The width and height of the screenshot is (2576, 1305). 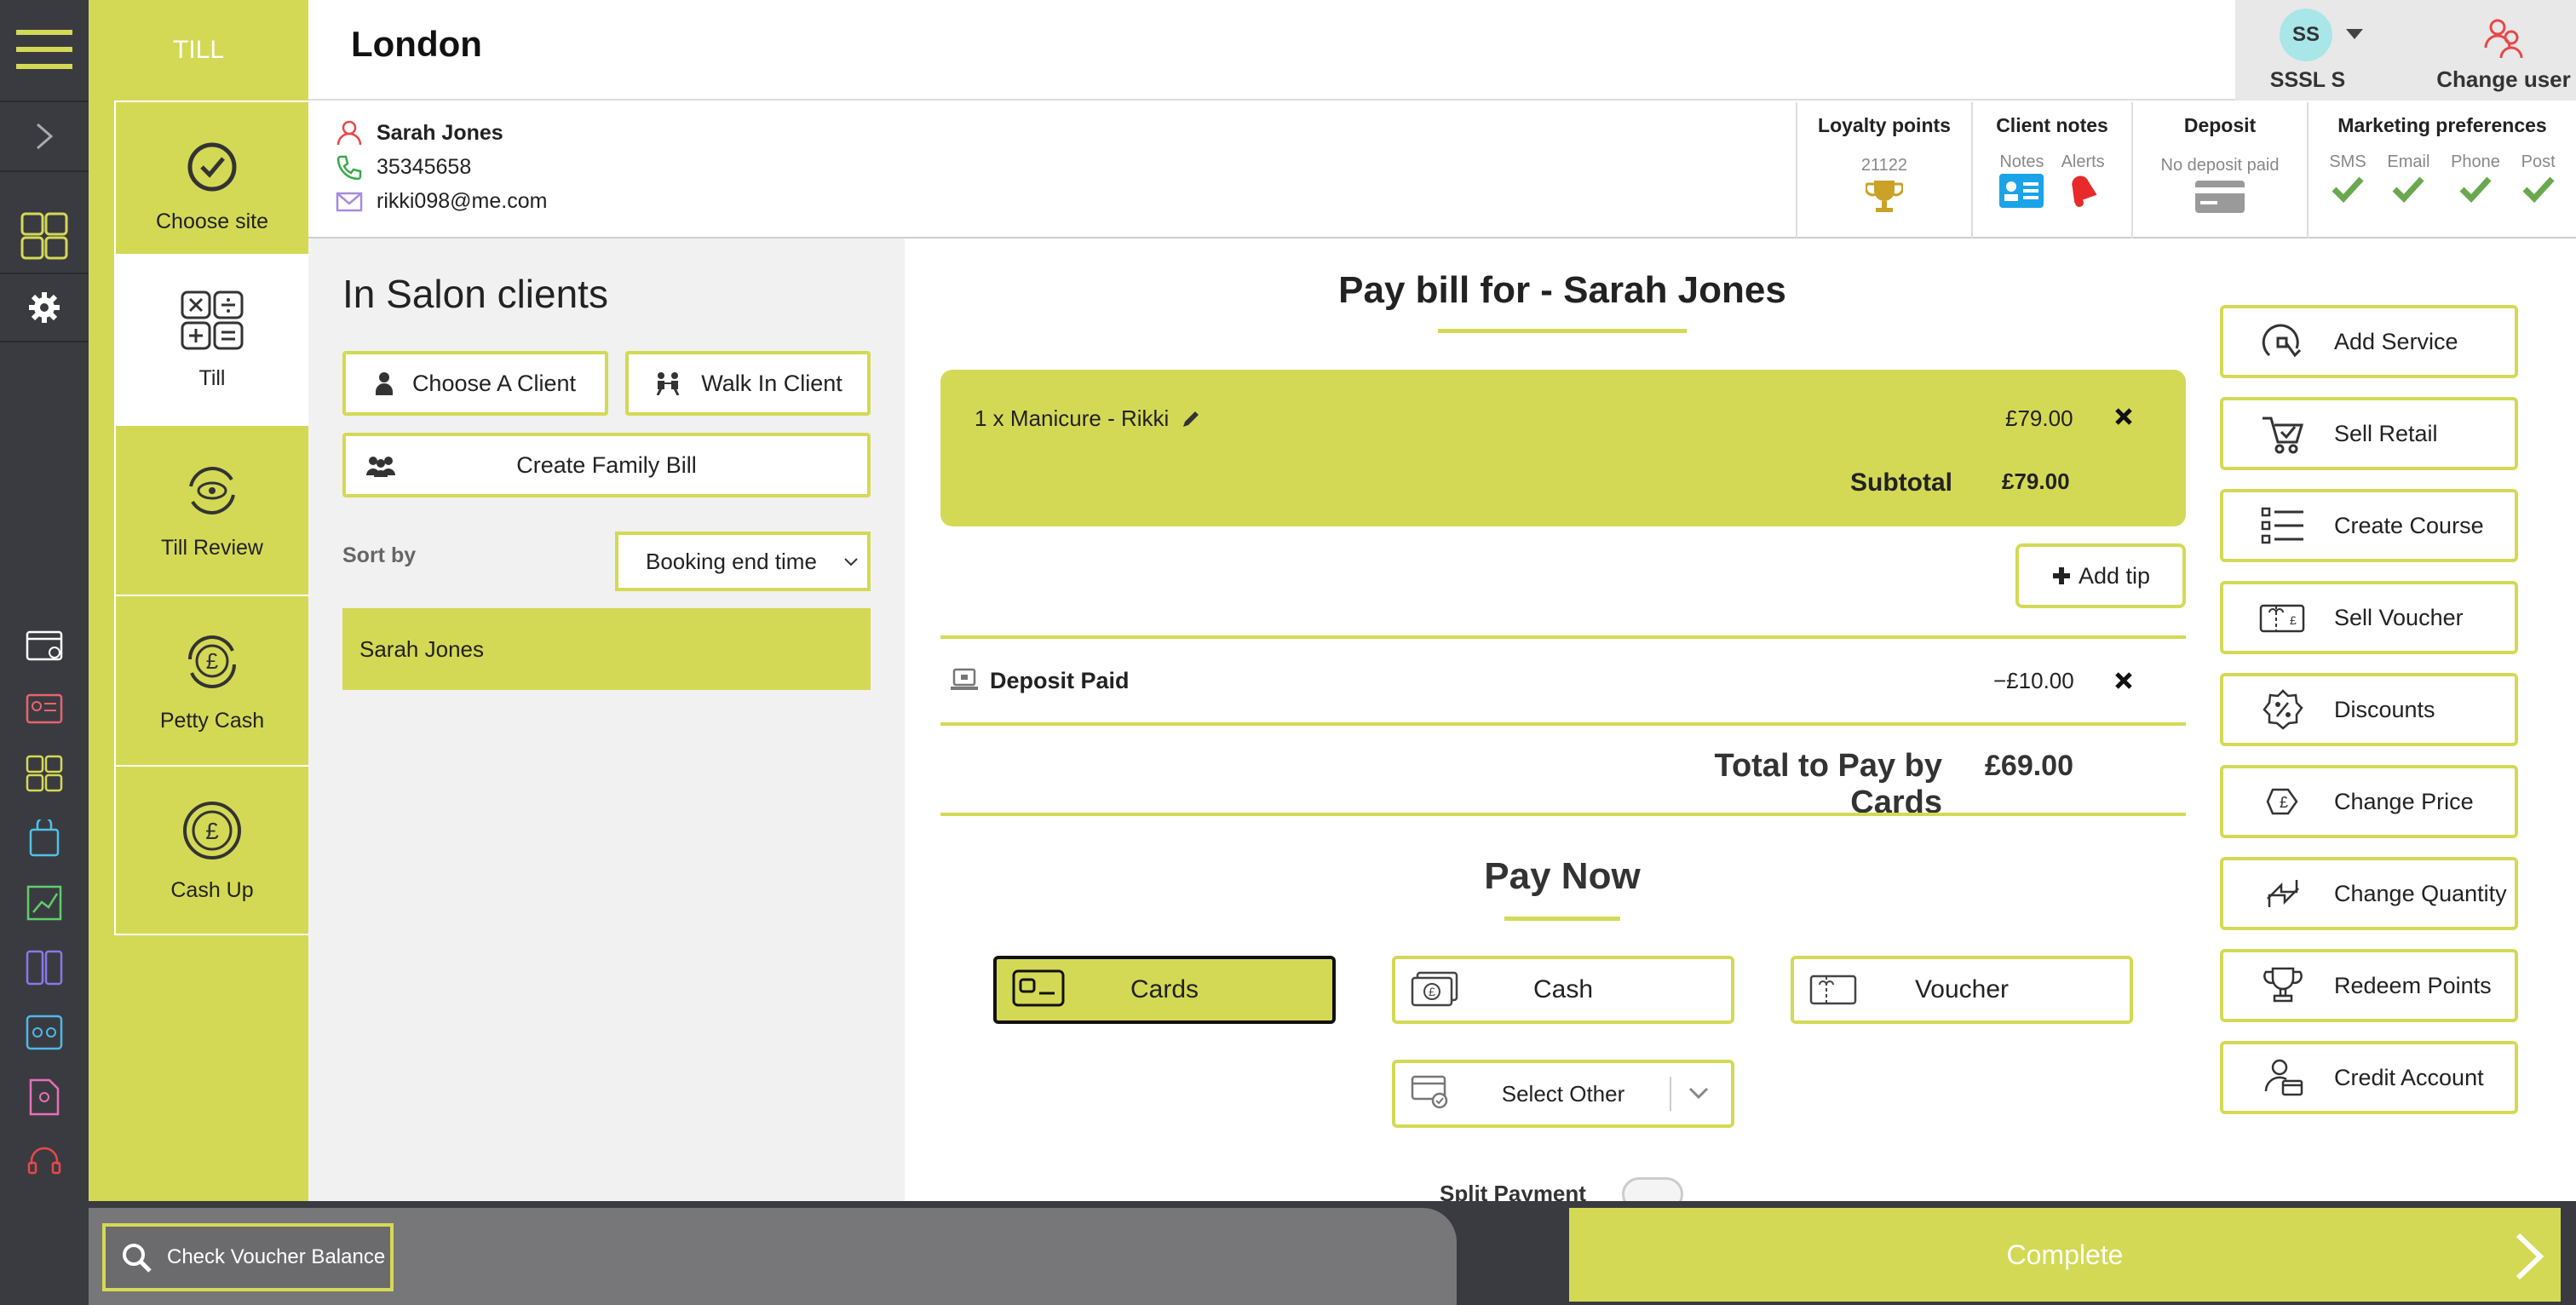 I want to click on pay-cards-label: Cards, so click(x=1165, y=989).